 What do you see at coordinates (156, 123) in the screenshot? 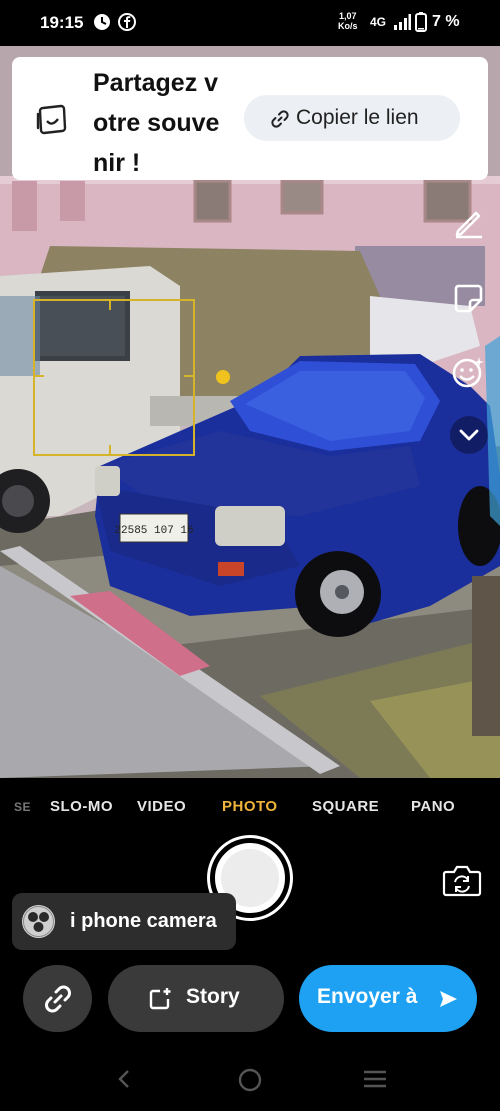
I see `share-title: Partagez votre souvenir !` at bounding box center [156, 123].